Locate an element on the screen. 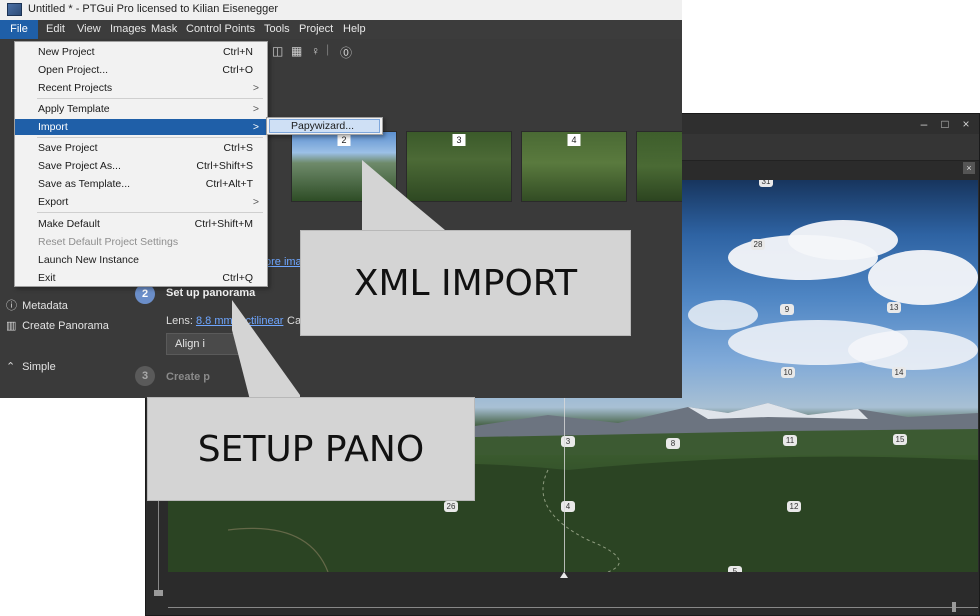 This screenshot has height=616, width=980. setup-pano-pointer is located at coordinates (266, 350).